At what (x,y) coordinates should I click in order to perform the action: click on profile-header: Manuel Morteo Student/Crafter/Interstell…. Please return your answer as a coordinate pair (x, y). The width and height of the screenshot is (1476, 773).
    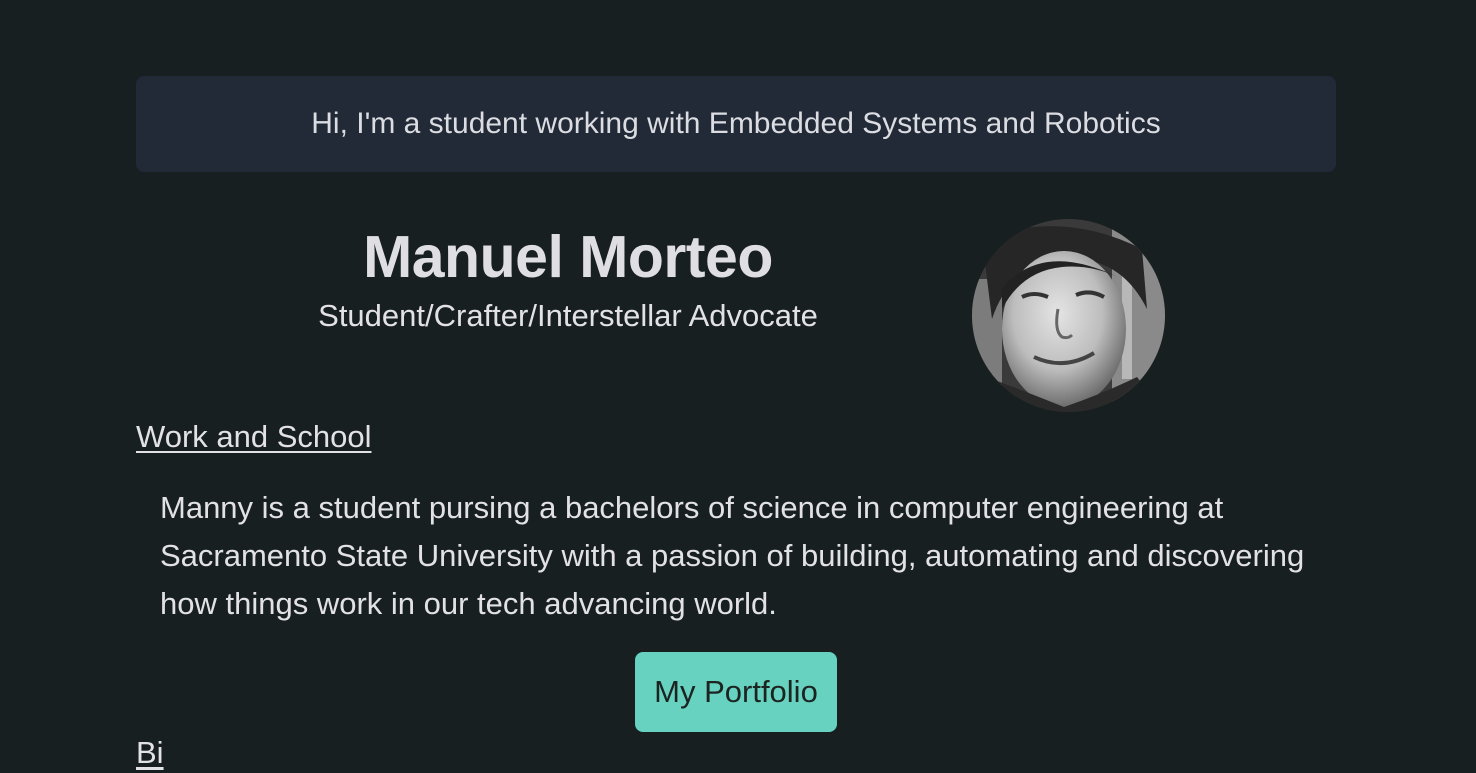
    Looking at the image, I should click on (568, 277).